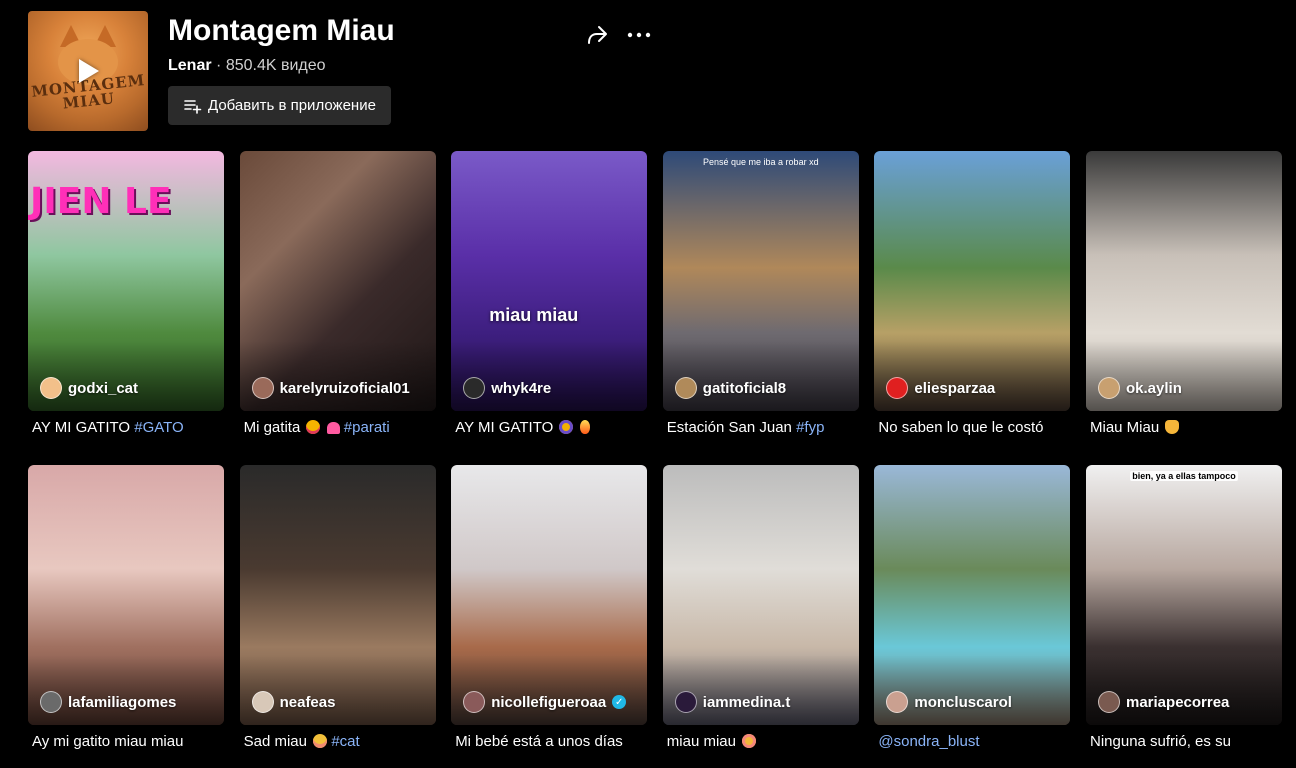 The height and width of the screenshot is (768, 1296). Describe the element at coordinates (277, 741) in the screenshot. I see `caption-text: Sad miau` at that location.